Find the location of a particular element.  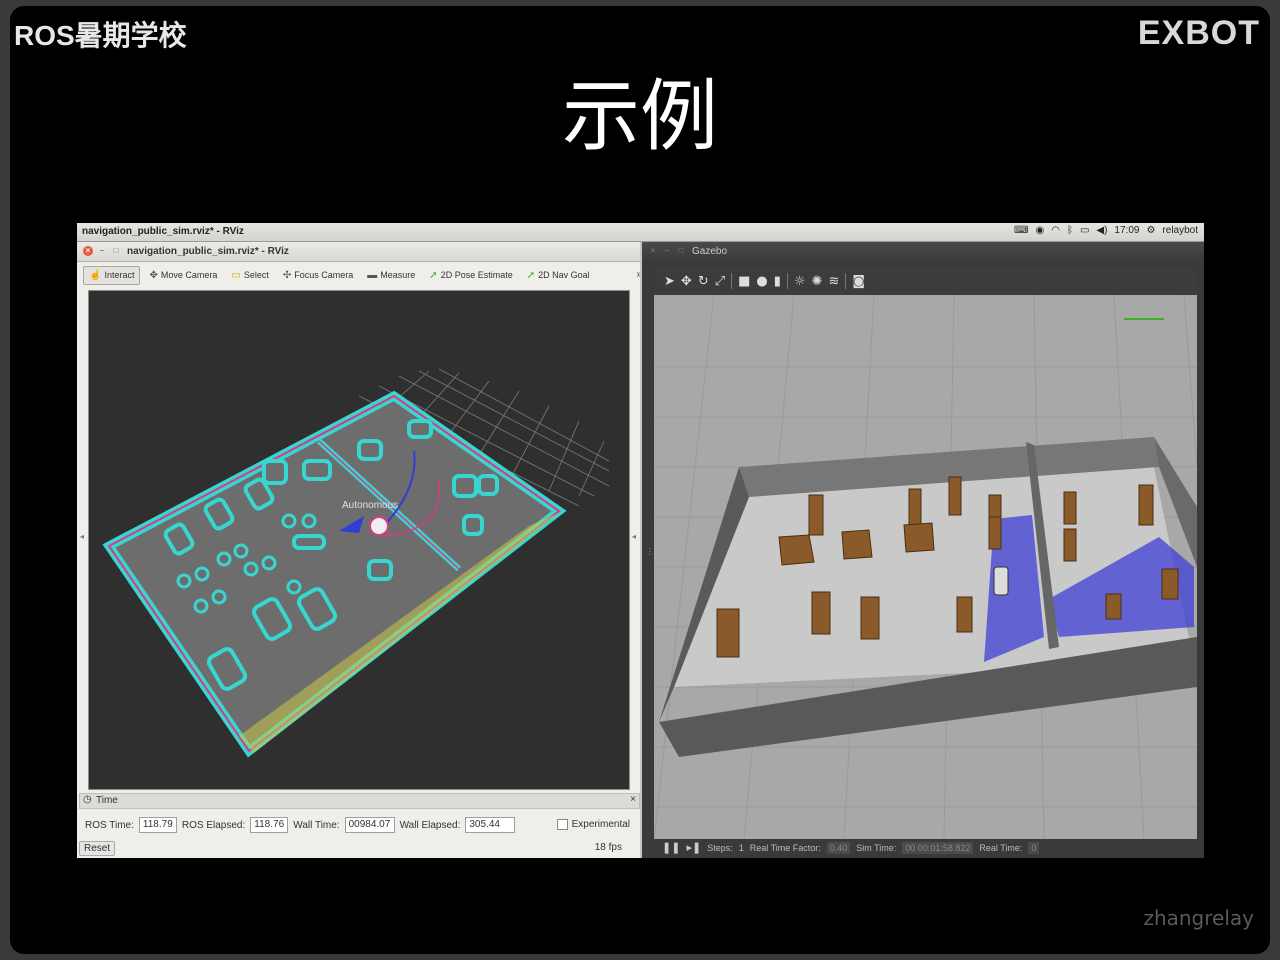

map-floor is located at coordinates (334, 574).